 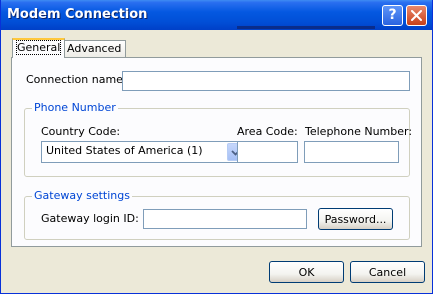 I want to click on area-code-label: Area Code:, so click(x=267, y=131).